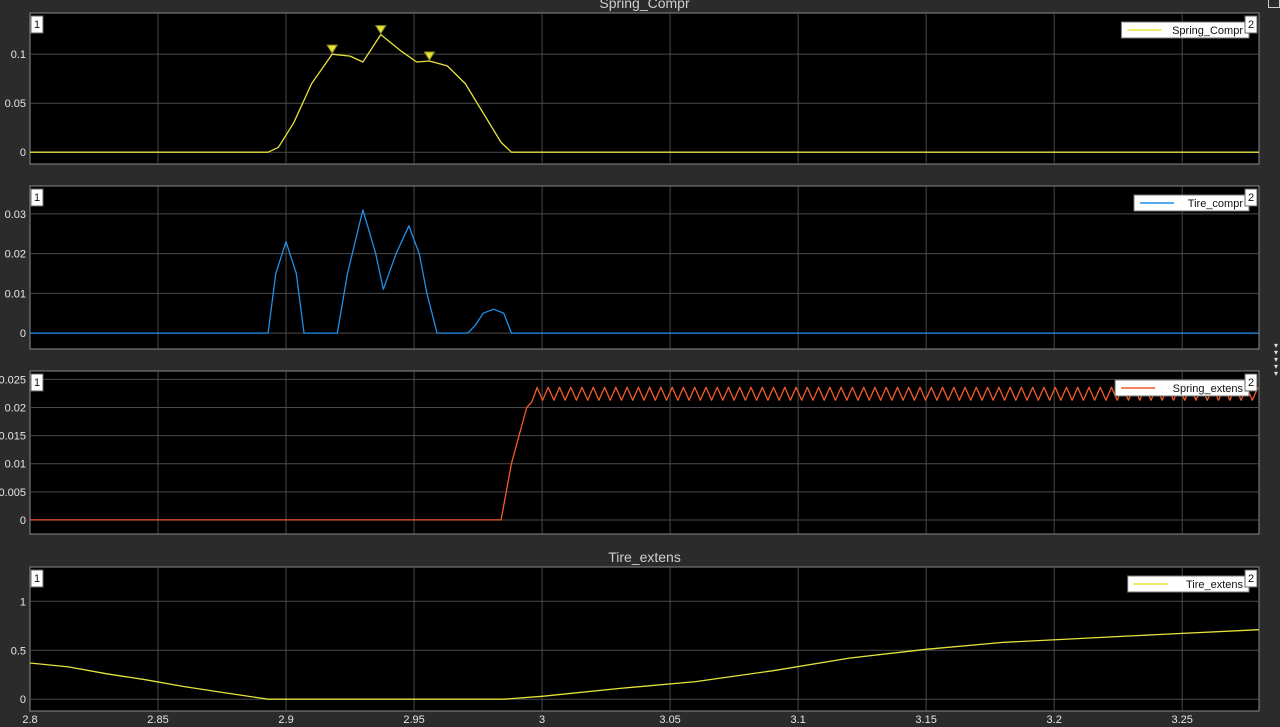 The height and width of the screenshot is (727, 1280). I want to click on panel-title: Spring_Compr, so click(644, 5).